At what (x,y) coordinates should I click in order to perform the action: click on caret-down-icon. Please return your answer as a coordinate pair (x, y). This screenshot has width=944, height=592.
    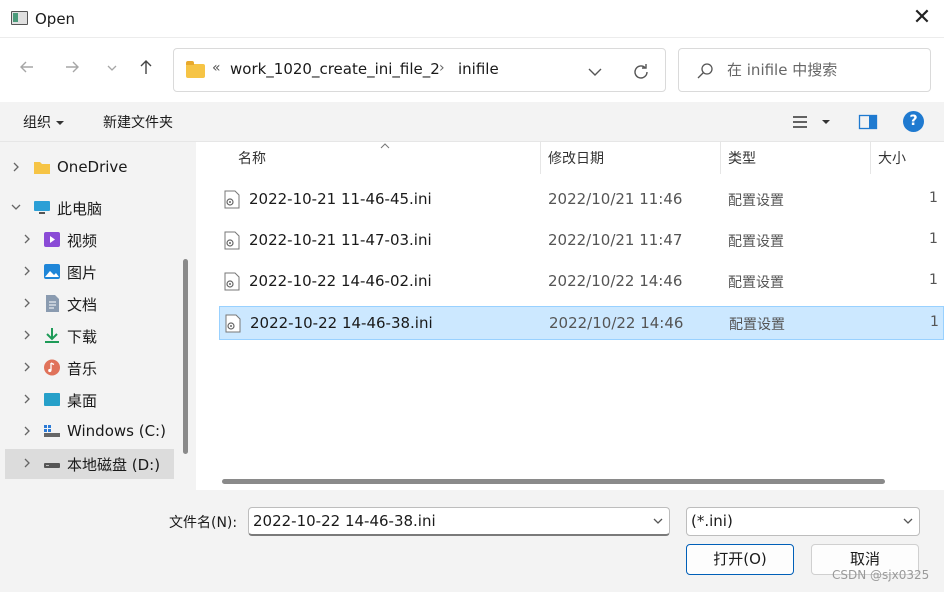
    Looking at the image, I should click on (826, 122).